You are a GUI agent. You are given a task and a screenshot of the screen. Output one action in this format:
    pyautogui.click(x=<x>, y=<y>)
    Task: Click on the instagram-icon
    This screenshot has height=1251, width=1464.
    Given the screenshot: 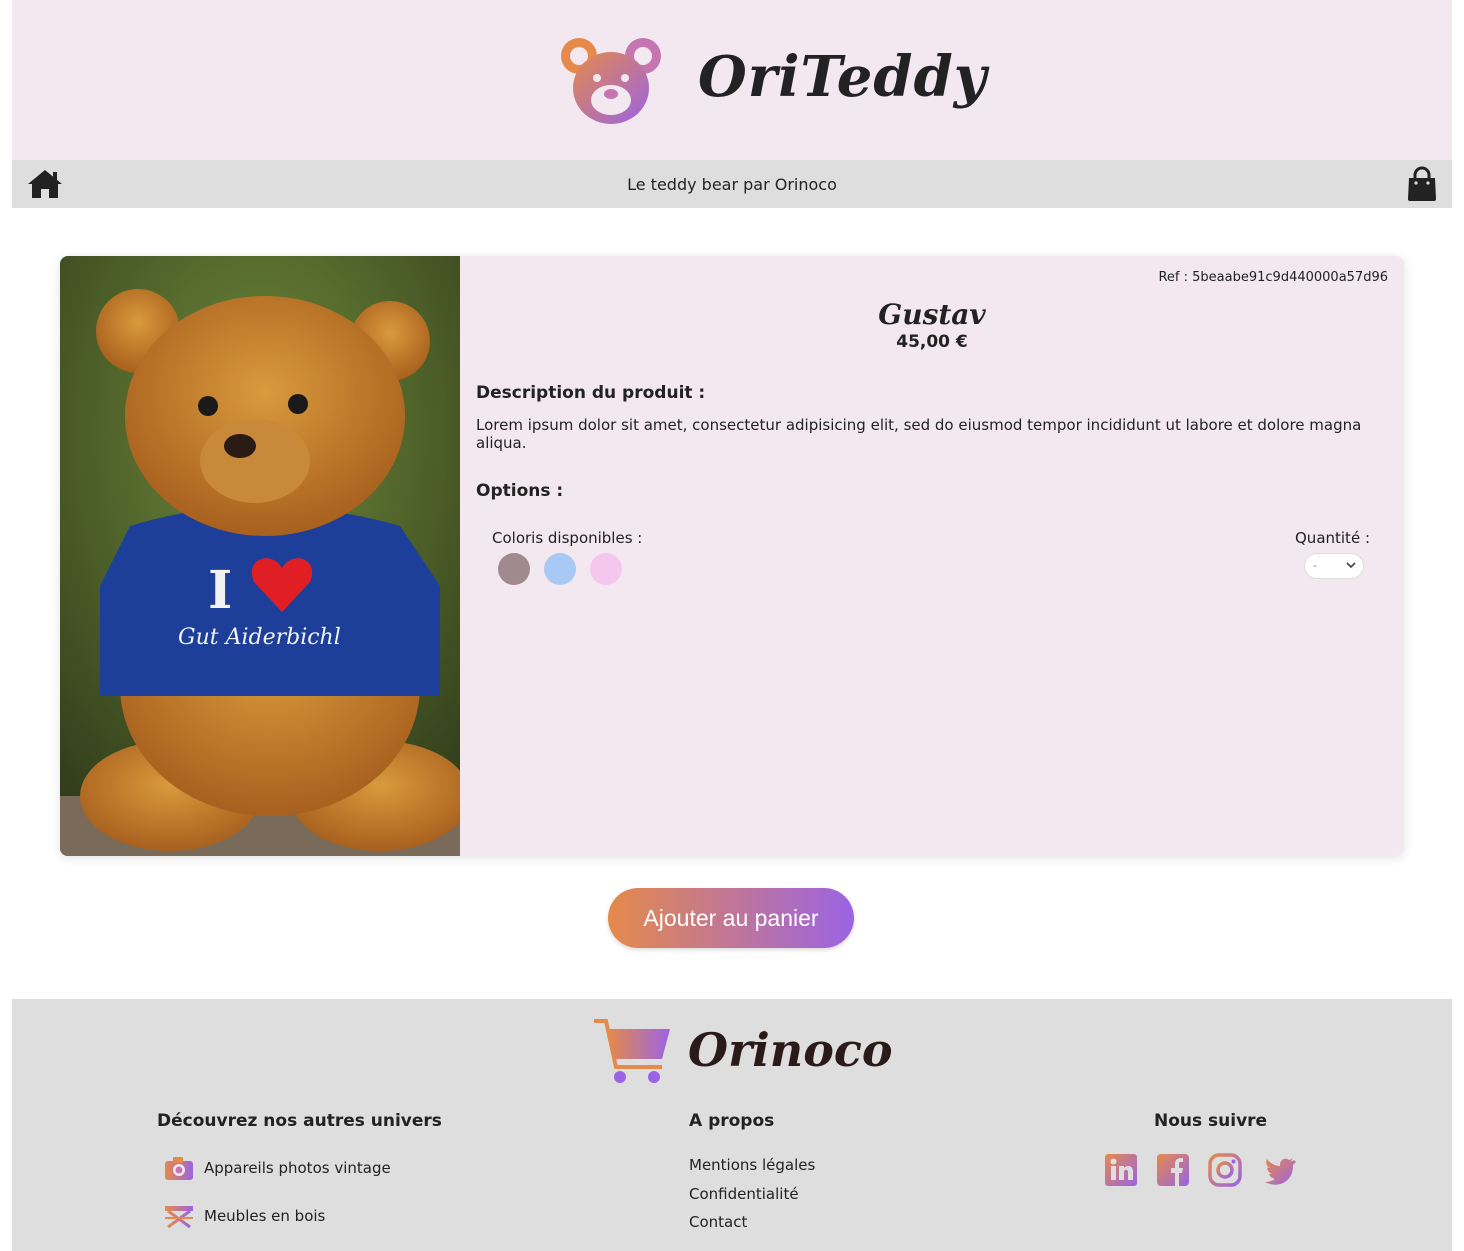 What is the action you would take?
    pyautogui.click(x=1225, y=1170)
    